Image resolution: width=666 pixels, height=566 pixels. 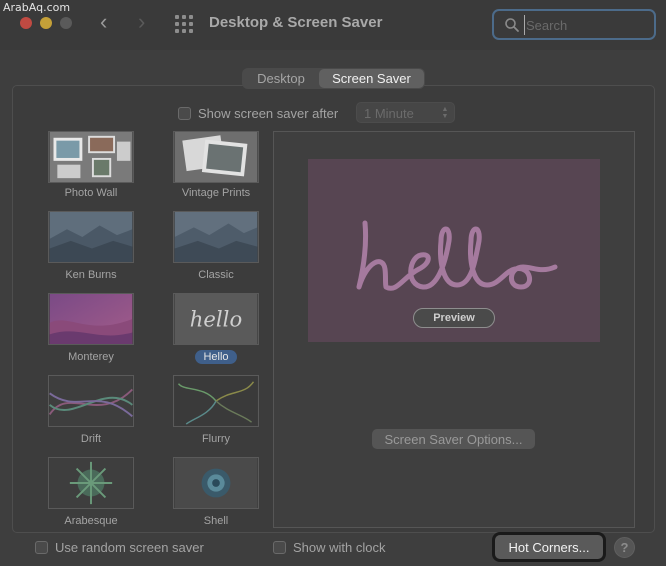 What do you see at coordinates (91, 401) in the screenshot?
I see `drift-thumbnail` at bounding box center [91, 401].